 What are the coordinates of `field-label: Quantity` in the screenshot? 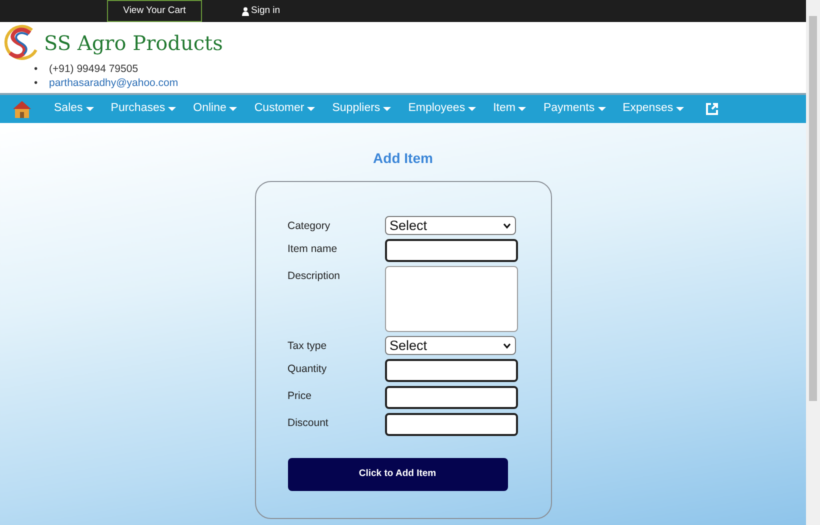 It's located at (308, 369).